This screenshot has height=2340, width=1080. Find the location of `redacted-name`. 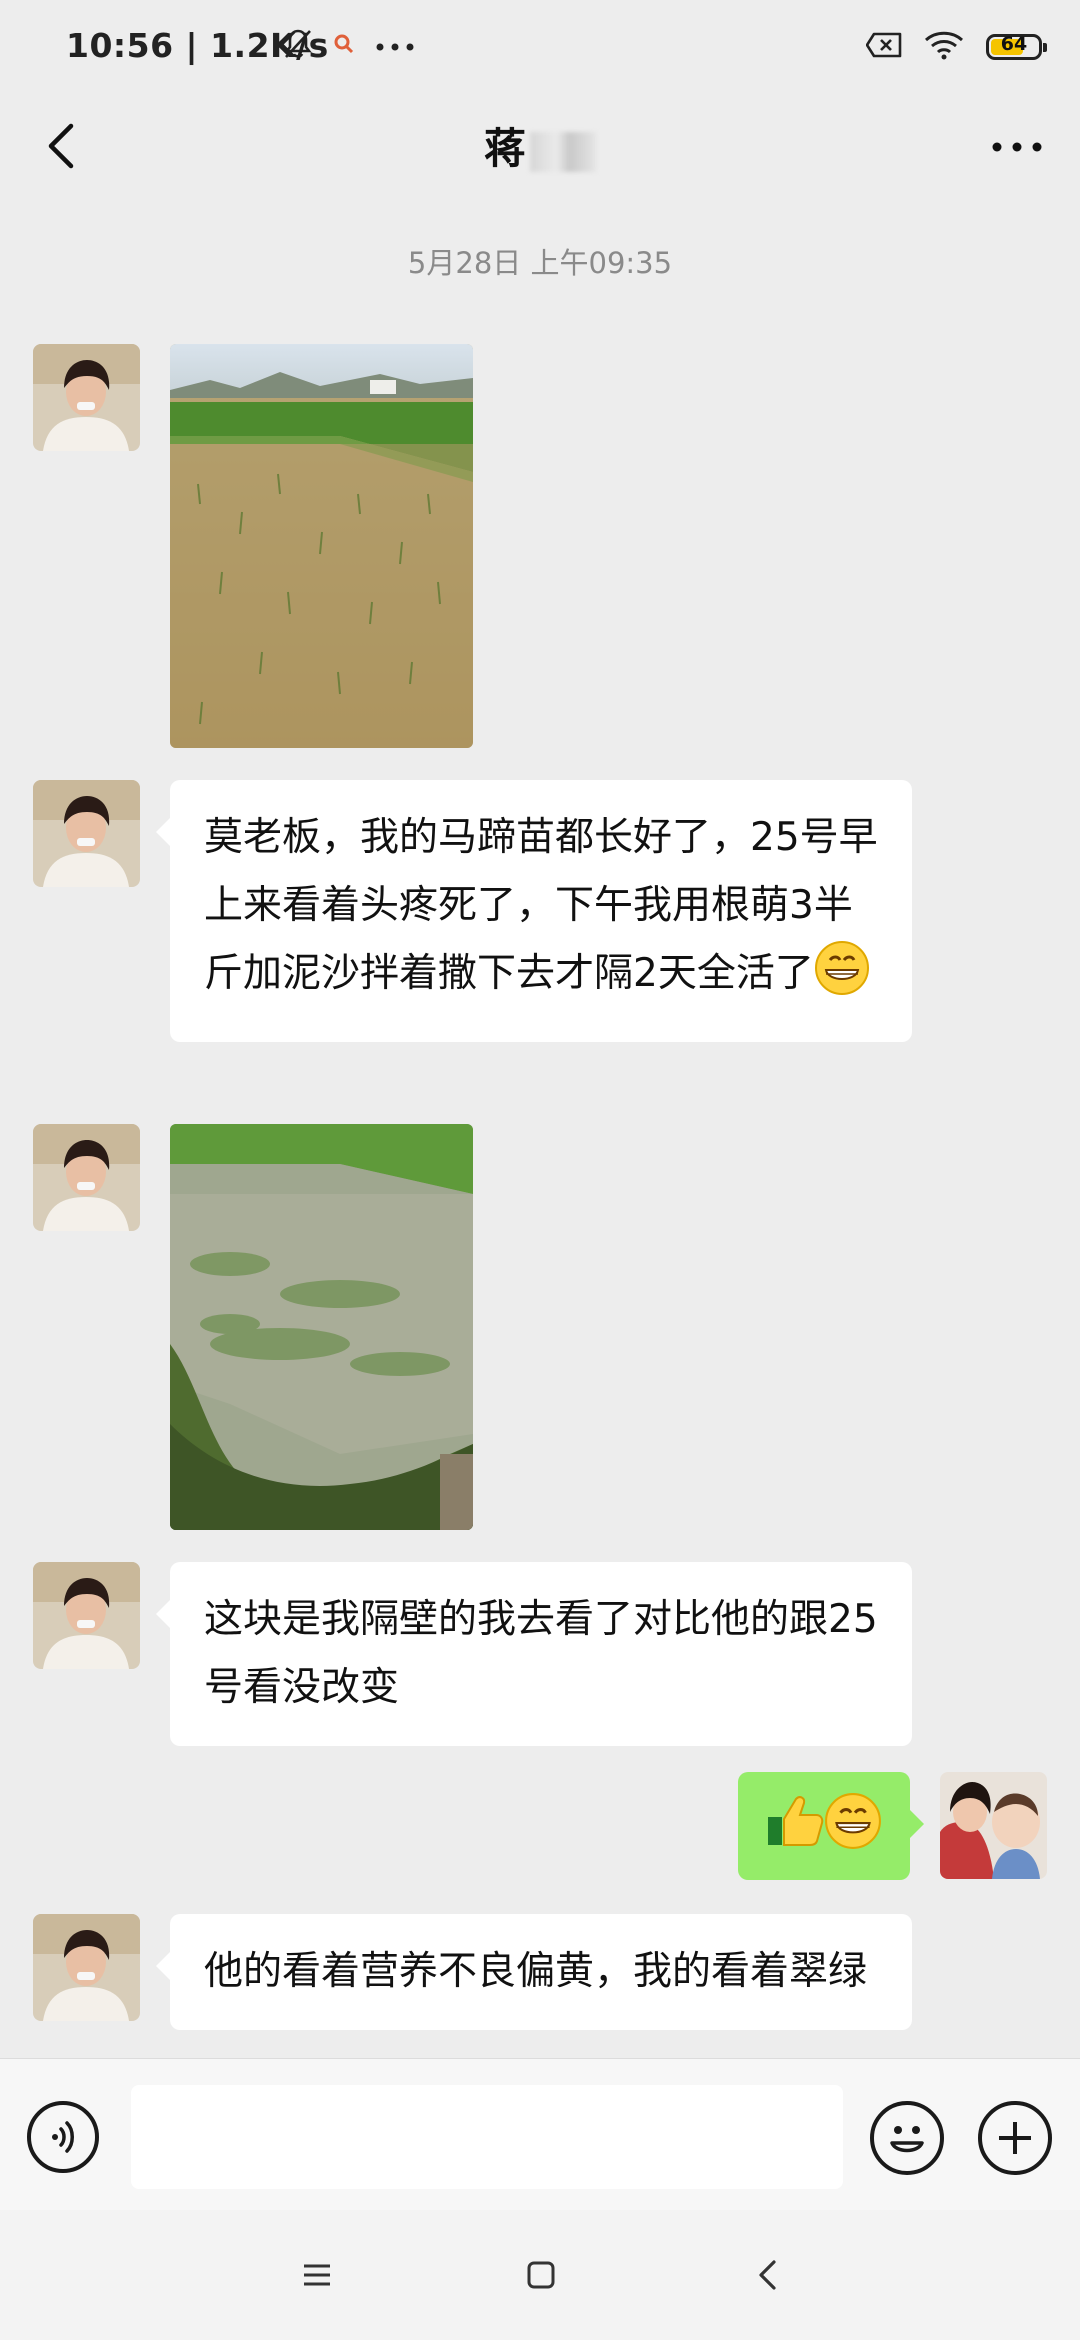

redacted-name is located at coordinates (563, 151).